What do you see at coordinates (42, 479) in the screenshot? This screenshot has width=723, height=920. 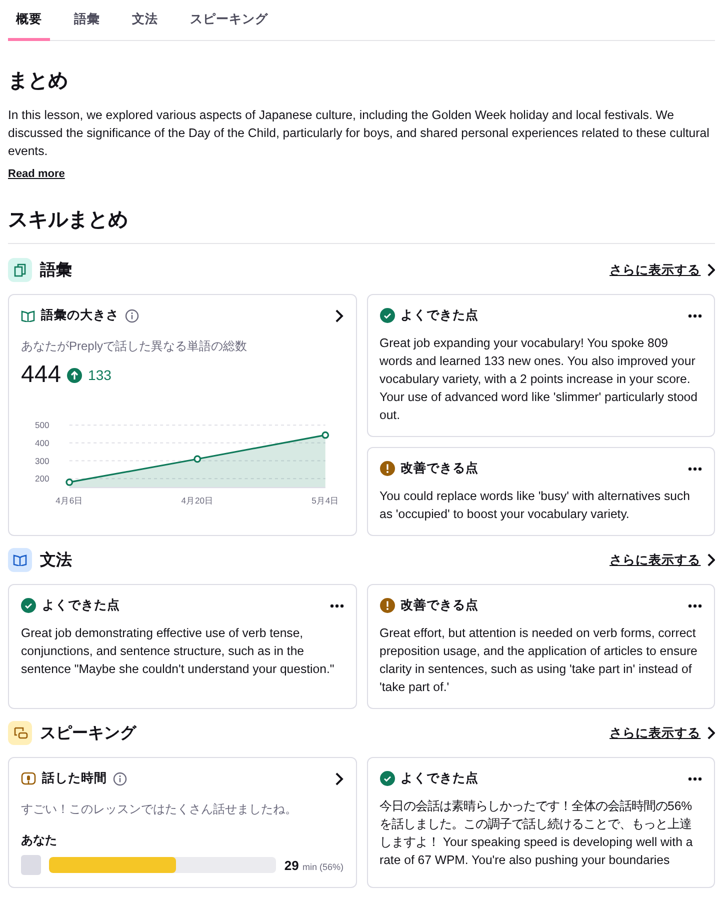 I see `axis-label: 200` at bounding box center [42, 479].